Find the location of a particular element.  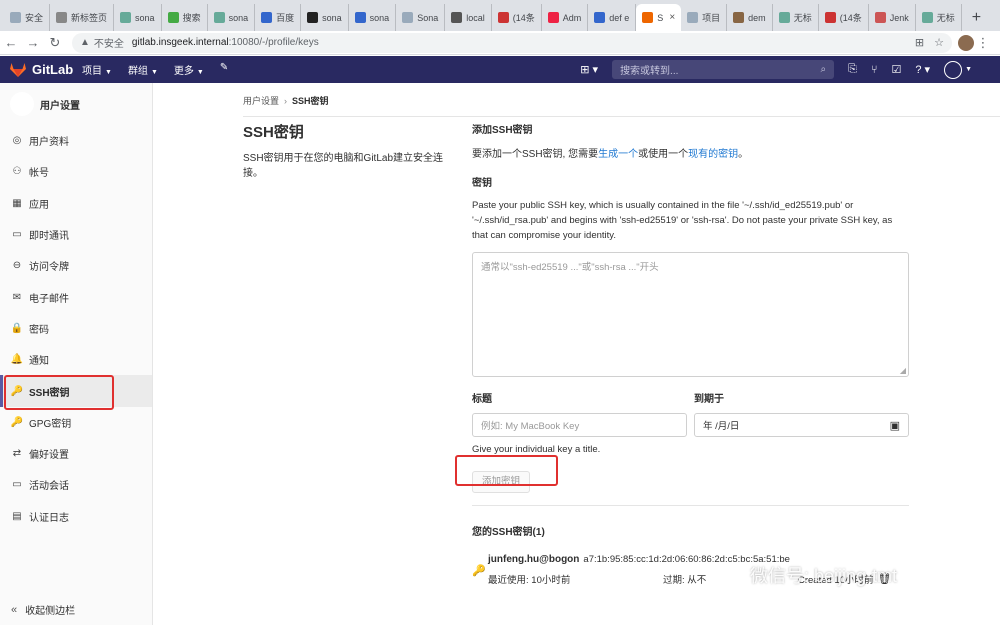

tab-label: dem is located at coordinates (757, 17).